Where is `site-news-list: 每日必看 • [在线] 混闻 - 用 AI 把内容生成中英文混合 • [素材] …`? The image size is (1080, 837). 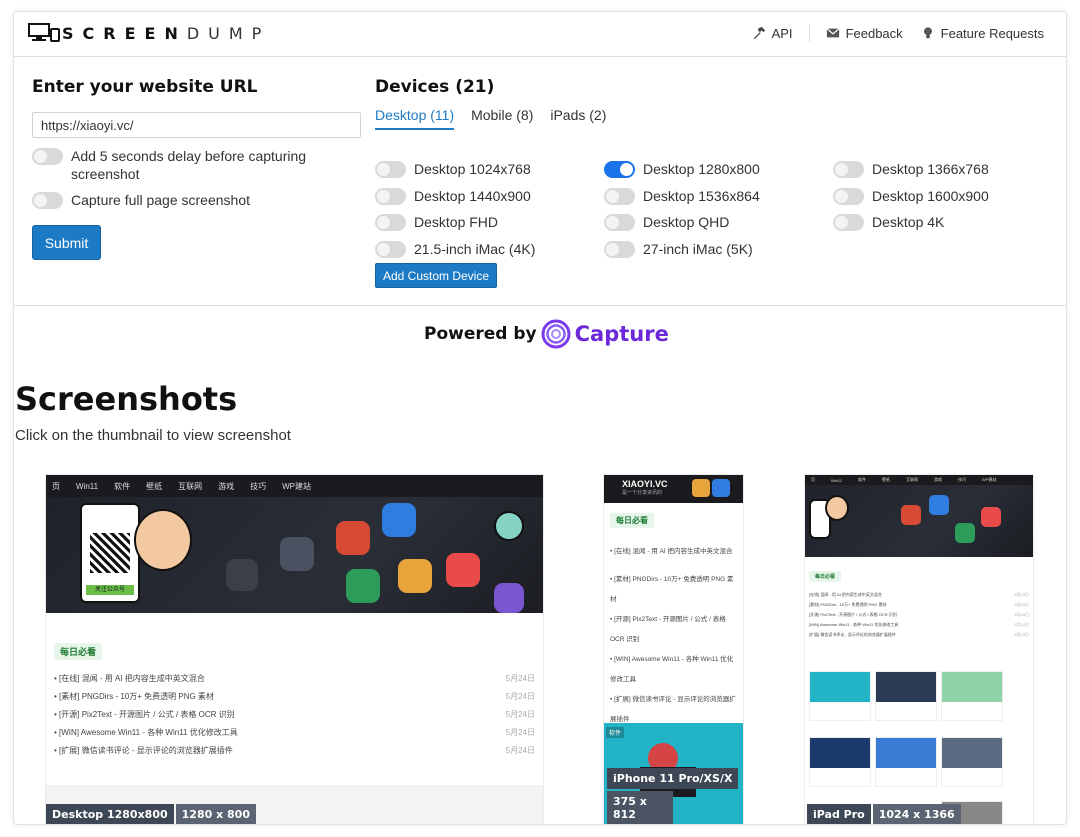 site-news-list: 每日必看 • [在线] 混闻 - 用 AI 把内容生成中英文混合 • [素材] … is located at coordinates (673, 621).